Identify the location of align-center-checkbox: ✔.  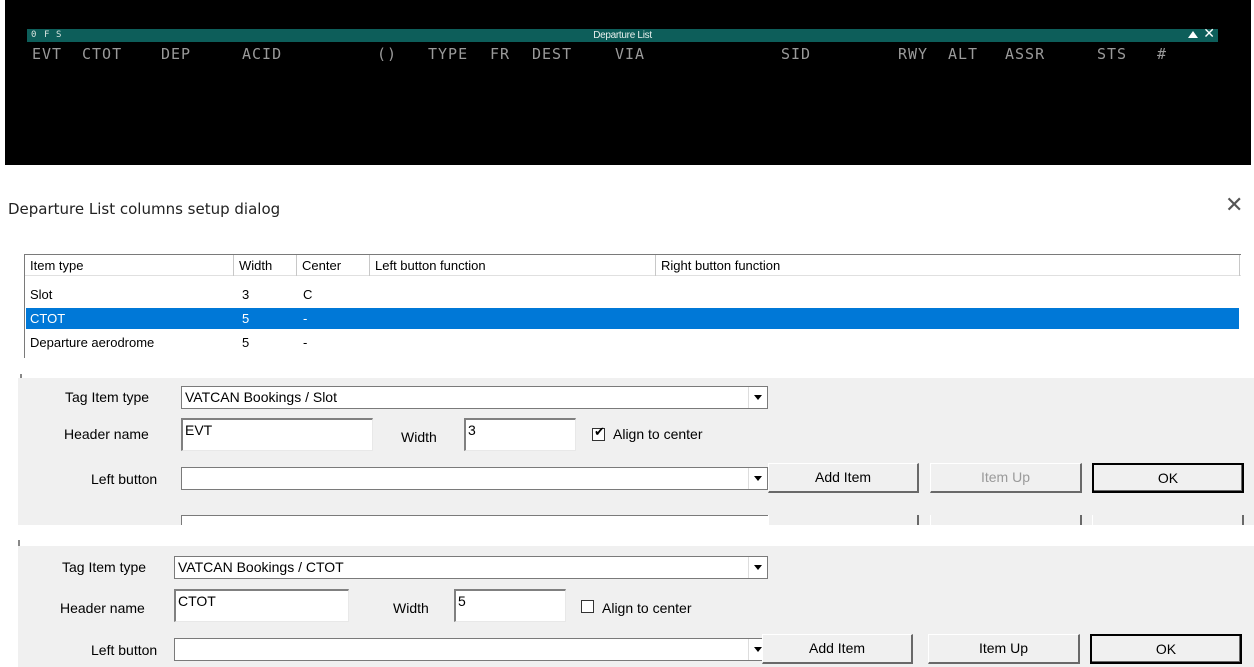
(598, 433).